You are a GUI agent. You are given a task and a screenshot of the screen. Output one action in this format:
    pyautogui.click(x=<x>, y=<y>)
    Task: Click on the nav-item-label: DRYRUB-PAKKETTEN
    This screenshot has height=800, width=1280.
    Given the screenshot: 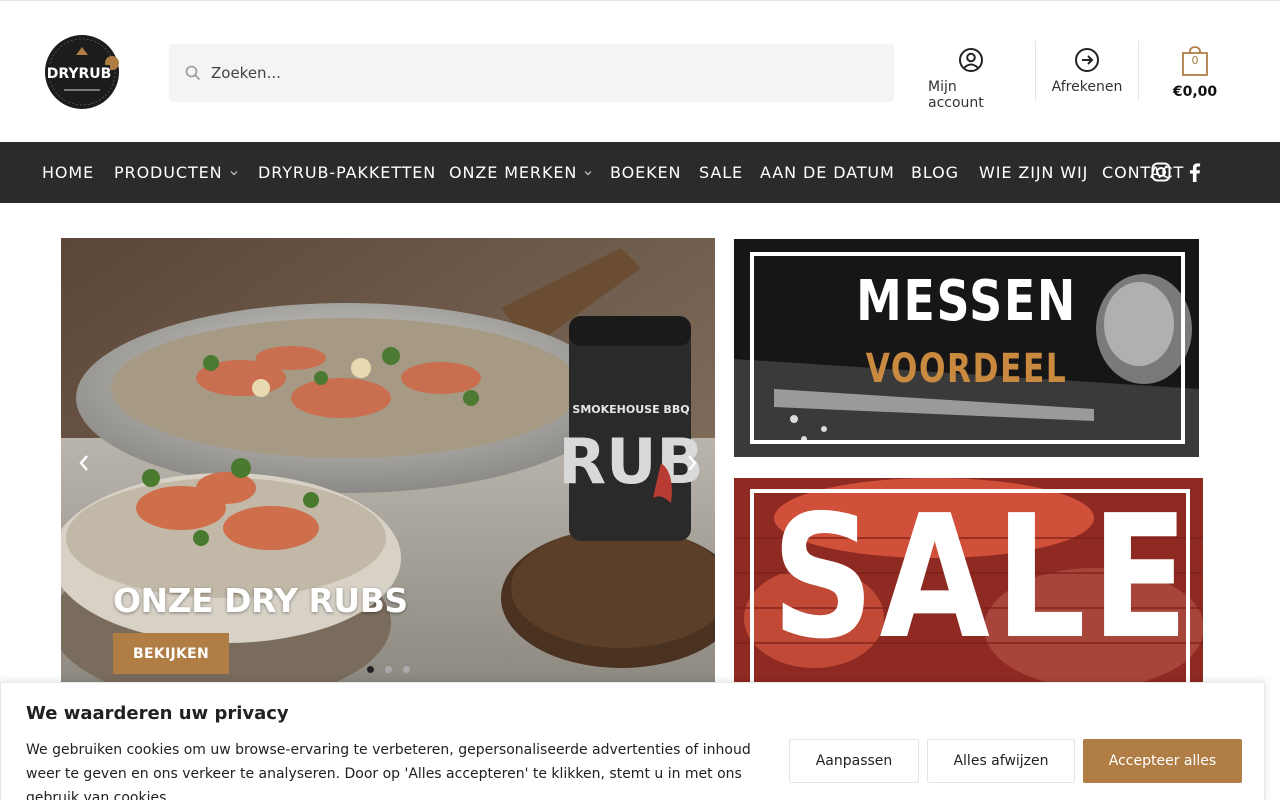 What is the action you would take?
    pyautogui.click(x=347, y=172)
    